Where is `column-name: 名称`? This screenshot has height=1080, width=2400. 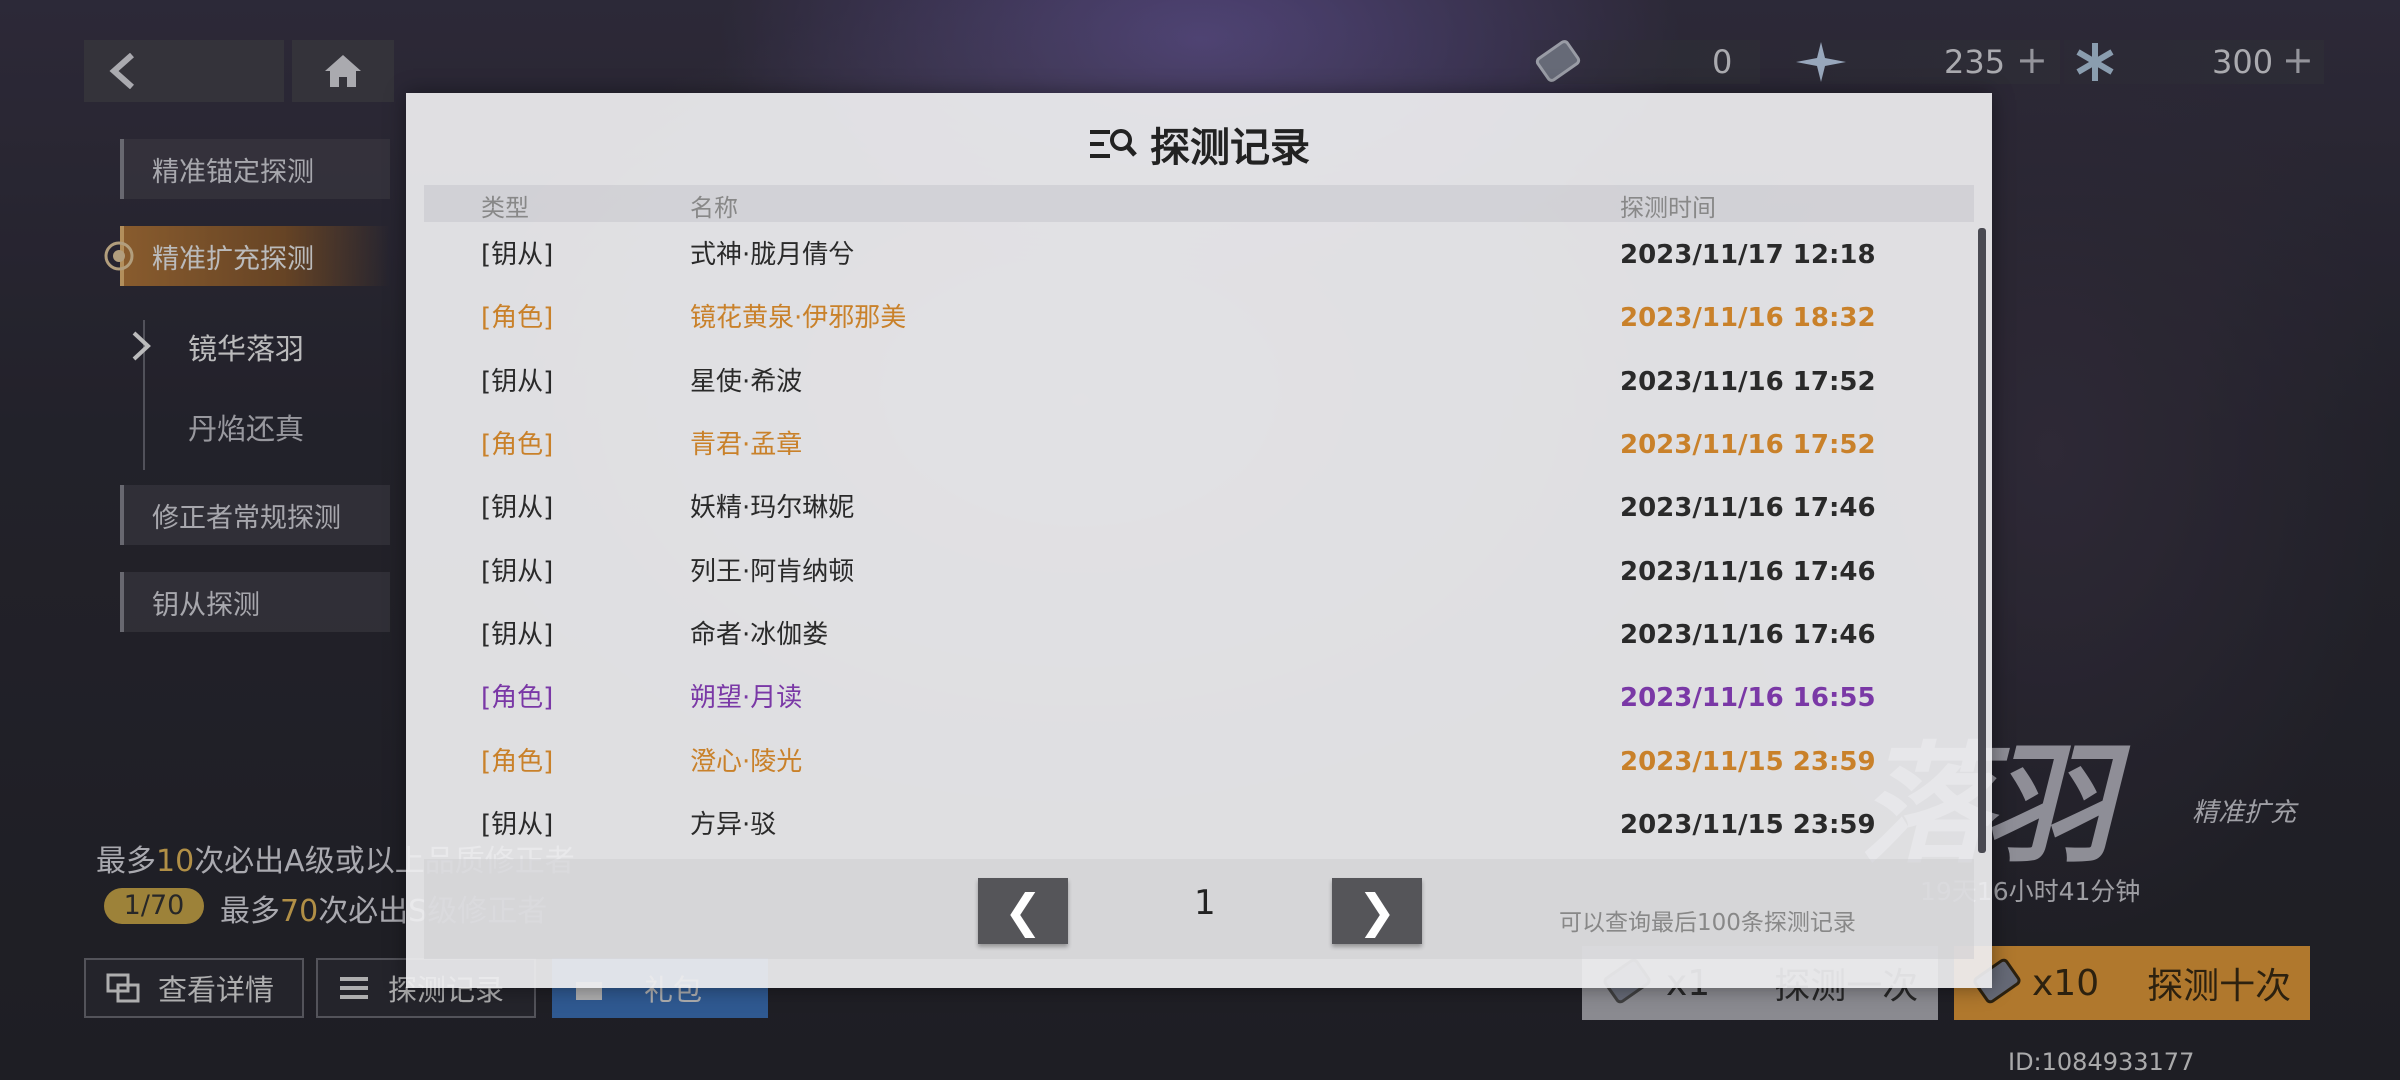
column-name: 名称 is located at coordinates (714, 208).